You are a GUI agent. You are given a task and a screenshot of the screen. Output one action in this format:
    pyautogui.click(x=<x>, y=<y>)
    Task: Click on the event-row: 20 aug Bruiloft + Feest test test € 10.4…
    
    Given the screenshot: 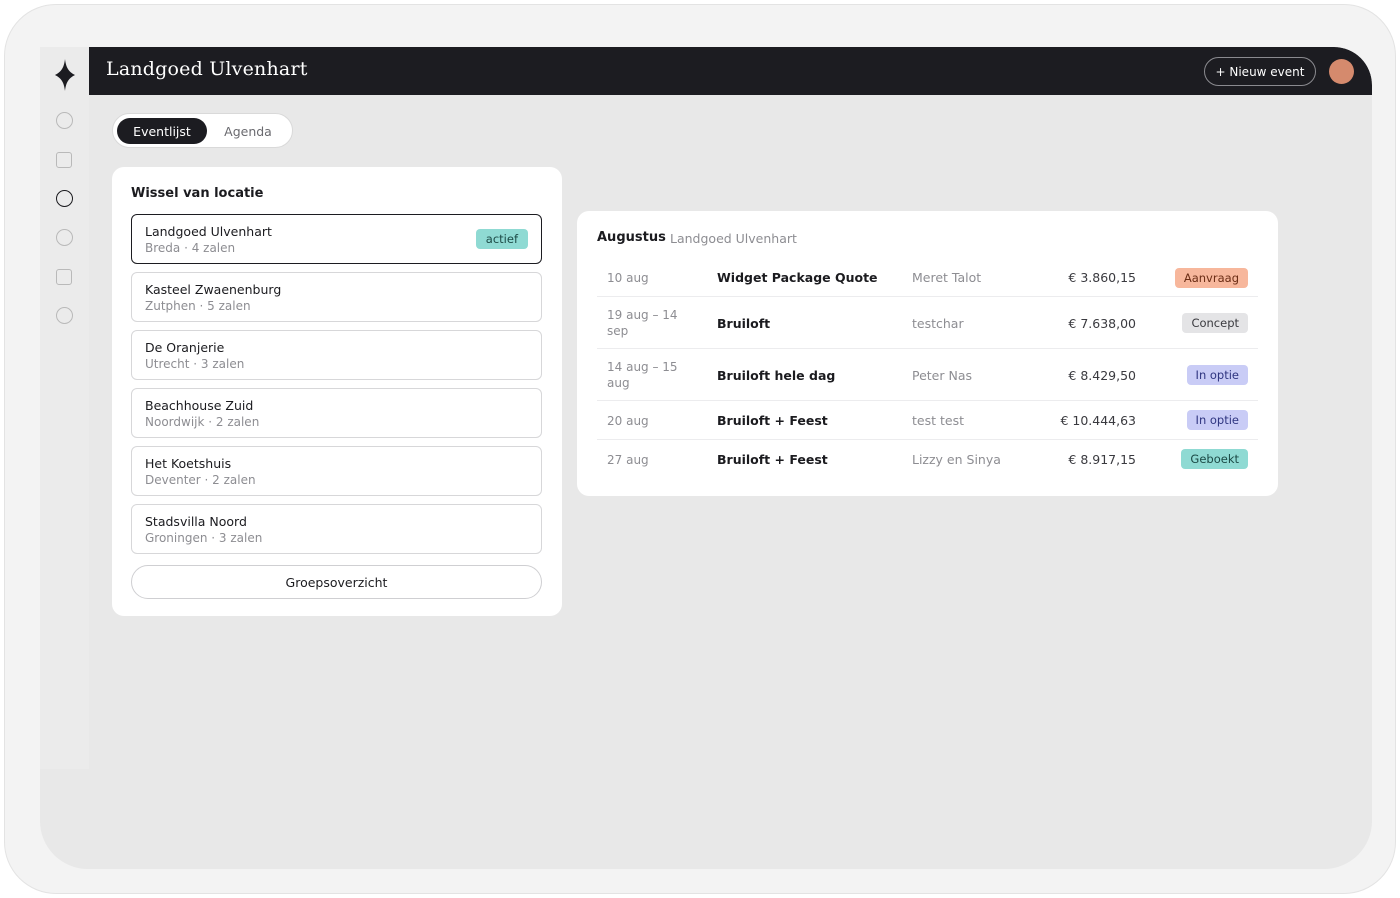 What is the action you would take?
    pyautogui.click(x=927, y=420)
    